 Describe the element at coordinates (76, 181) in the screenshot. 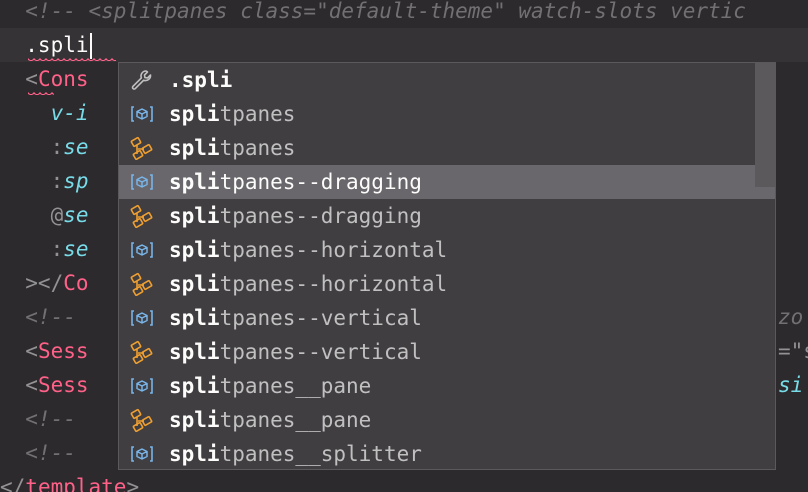

I see `code-token: sp` at that location.